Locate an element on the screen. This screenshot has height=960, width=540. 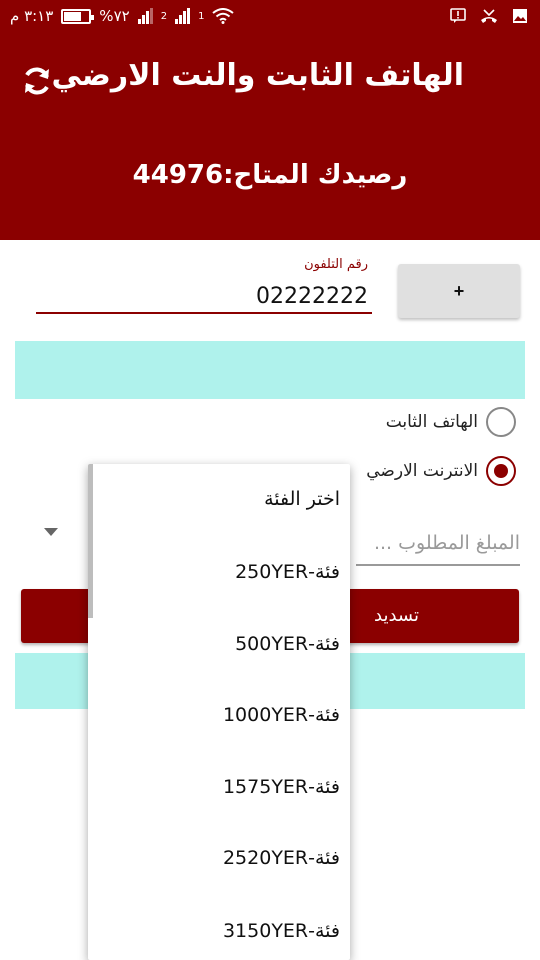
phone-label: رقم التلفون is located at coordinates (336, 264).